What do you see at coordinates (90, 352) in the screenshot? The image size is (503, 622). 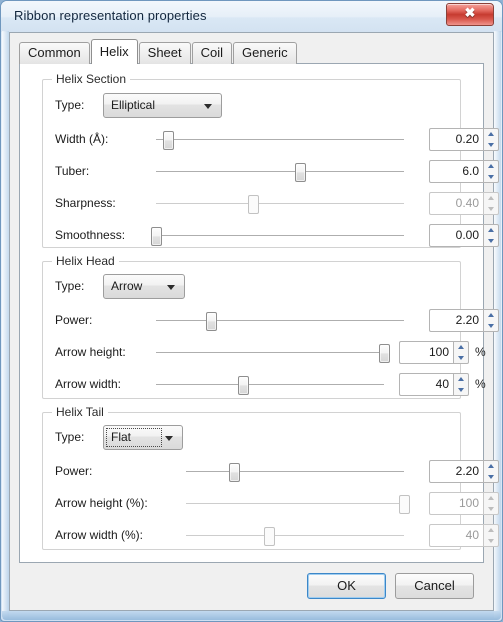 I see `label-head-arrow-height: Arrow height:` at bounding box center [90, 352].